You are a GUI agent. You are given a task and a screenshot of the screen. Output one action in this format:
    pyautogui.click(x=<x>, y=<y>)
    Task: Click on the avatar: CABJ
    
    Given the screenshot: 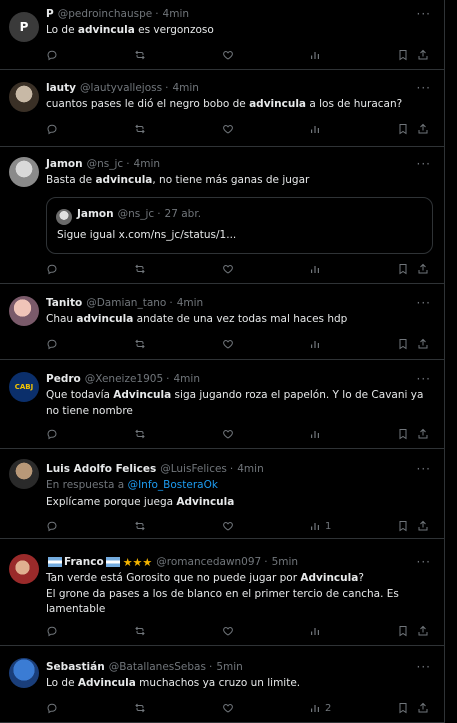 What is the action you would take?
    pyautogui.click(x=24, y=387)
    